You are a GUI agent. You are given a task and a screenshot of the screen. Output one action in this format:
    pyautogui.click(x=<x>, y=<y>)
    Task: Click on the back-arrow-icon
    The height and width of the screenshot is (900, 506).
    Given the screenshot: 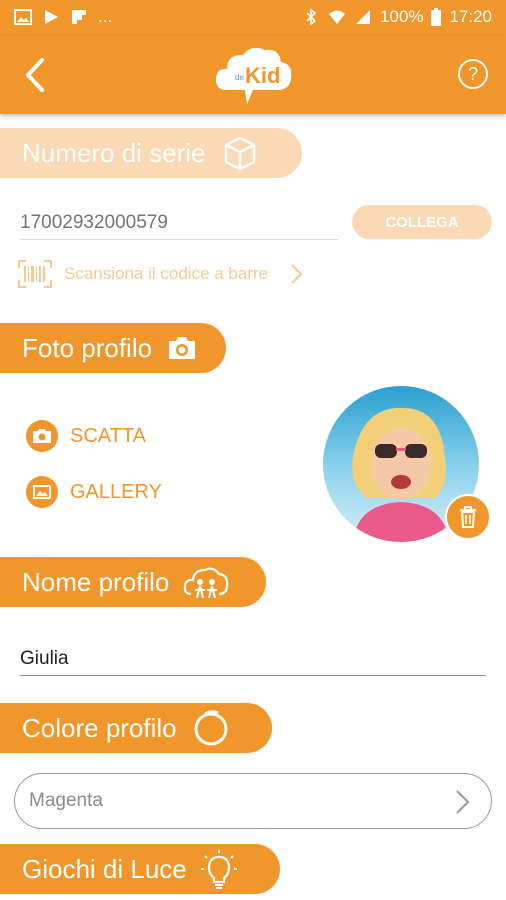 What is the action you would take?
    pyautogui.click(x=35, y=75)
    